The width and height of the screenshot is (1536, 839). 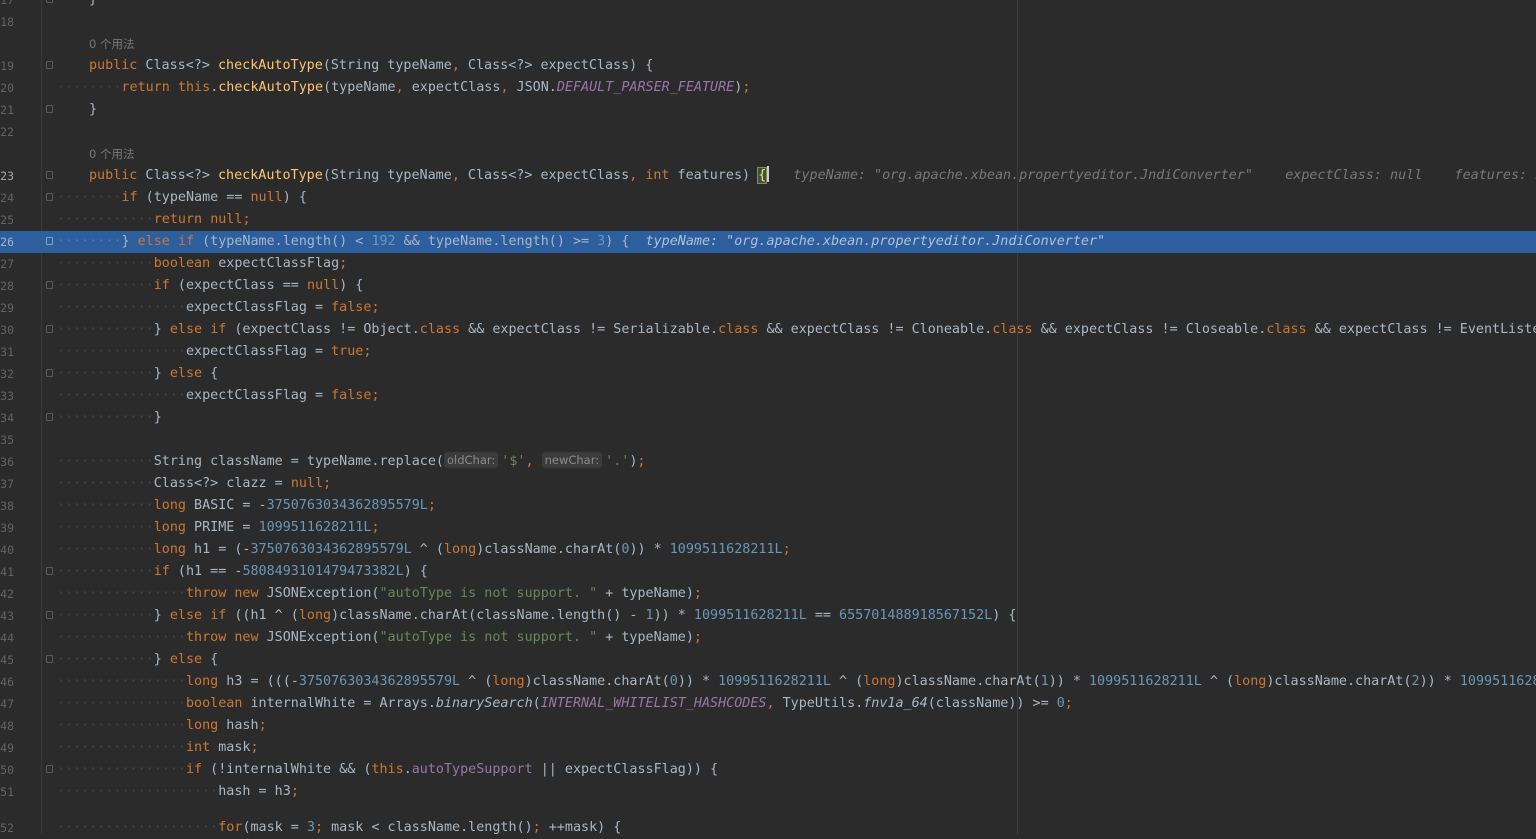 What do you see at coordinates (768, 440) in the screenshot?
I see `code-line: 35` at bounding box center [768, 440].